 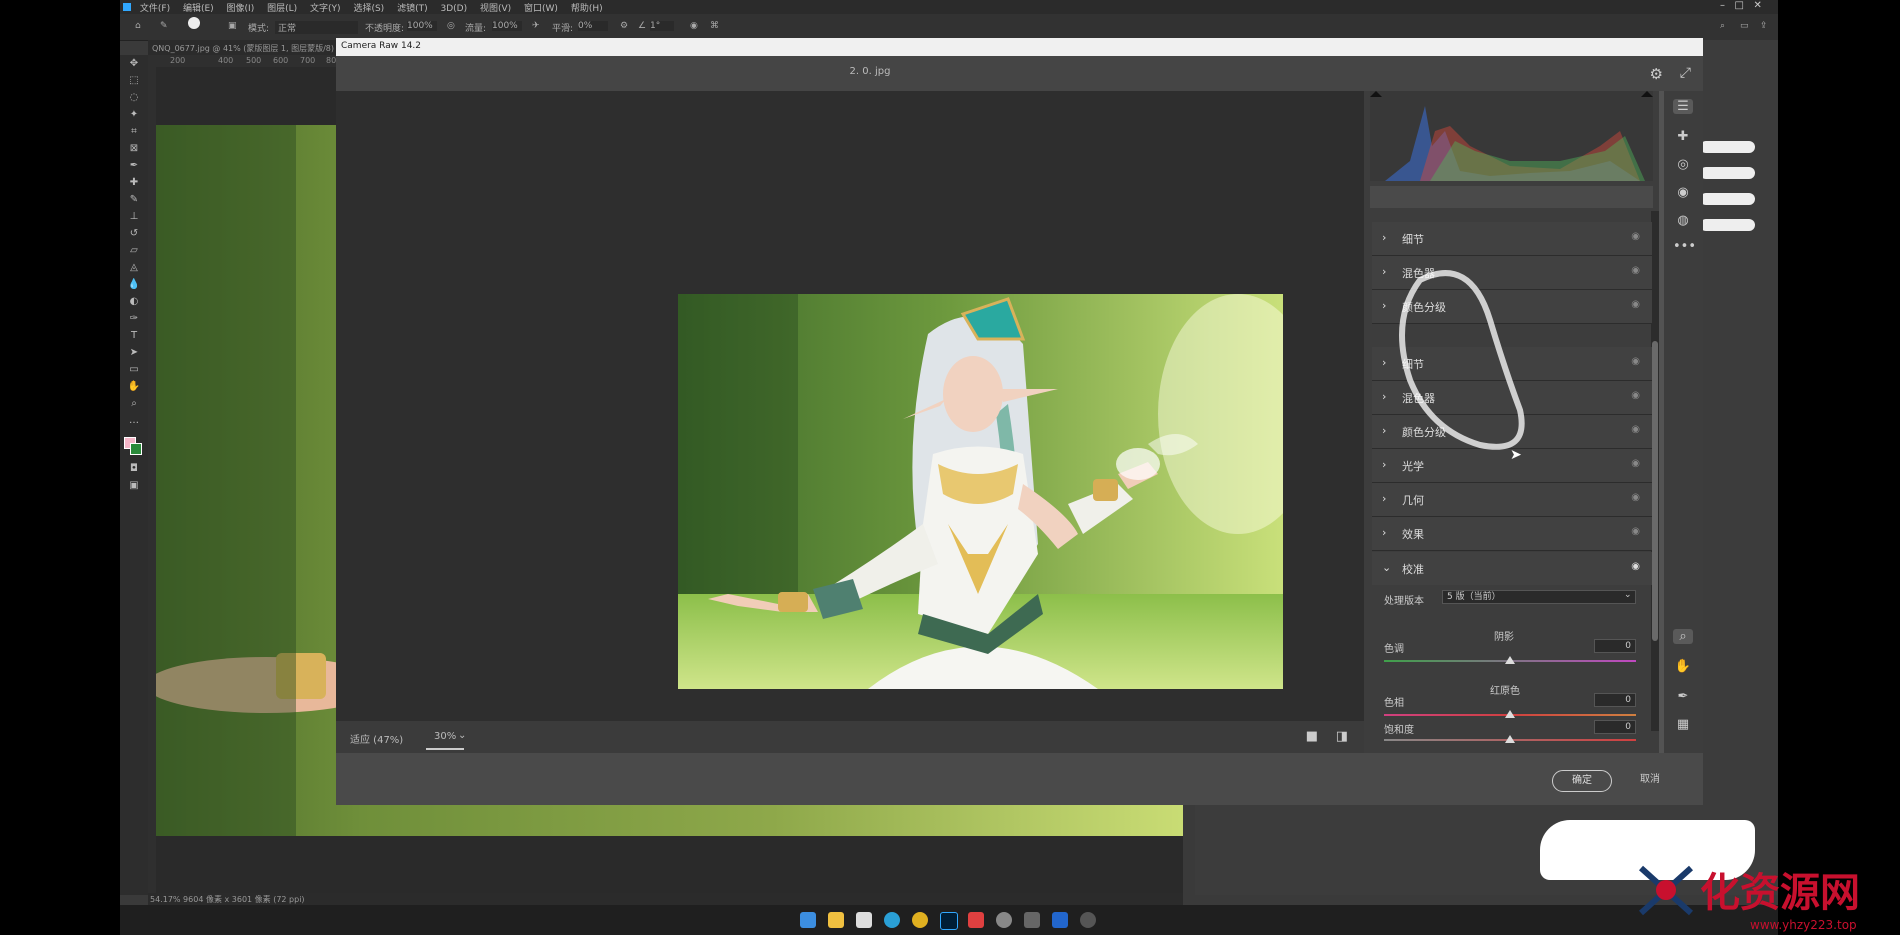 What do you see at coordinates (507, 26) in the screenshot?
I see `flow-input: 100%` at bounding box center [507, 26].